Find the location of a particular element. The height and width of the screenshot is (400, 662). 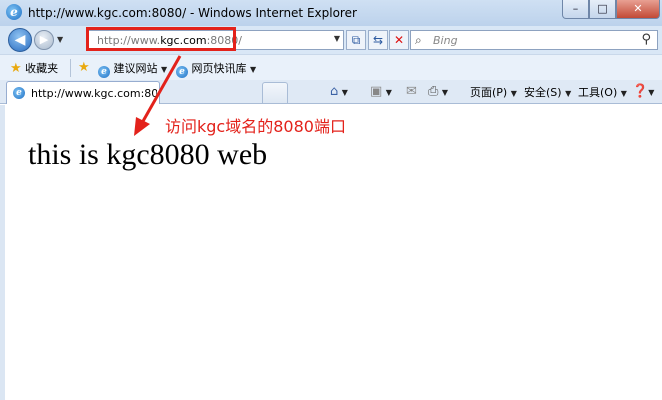

arrow-shaft is located at coordinates (161, 89).